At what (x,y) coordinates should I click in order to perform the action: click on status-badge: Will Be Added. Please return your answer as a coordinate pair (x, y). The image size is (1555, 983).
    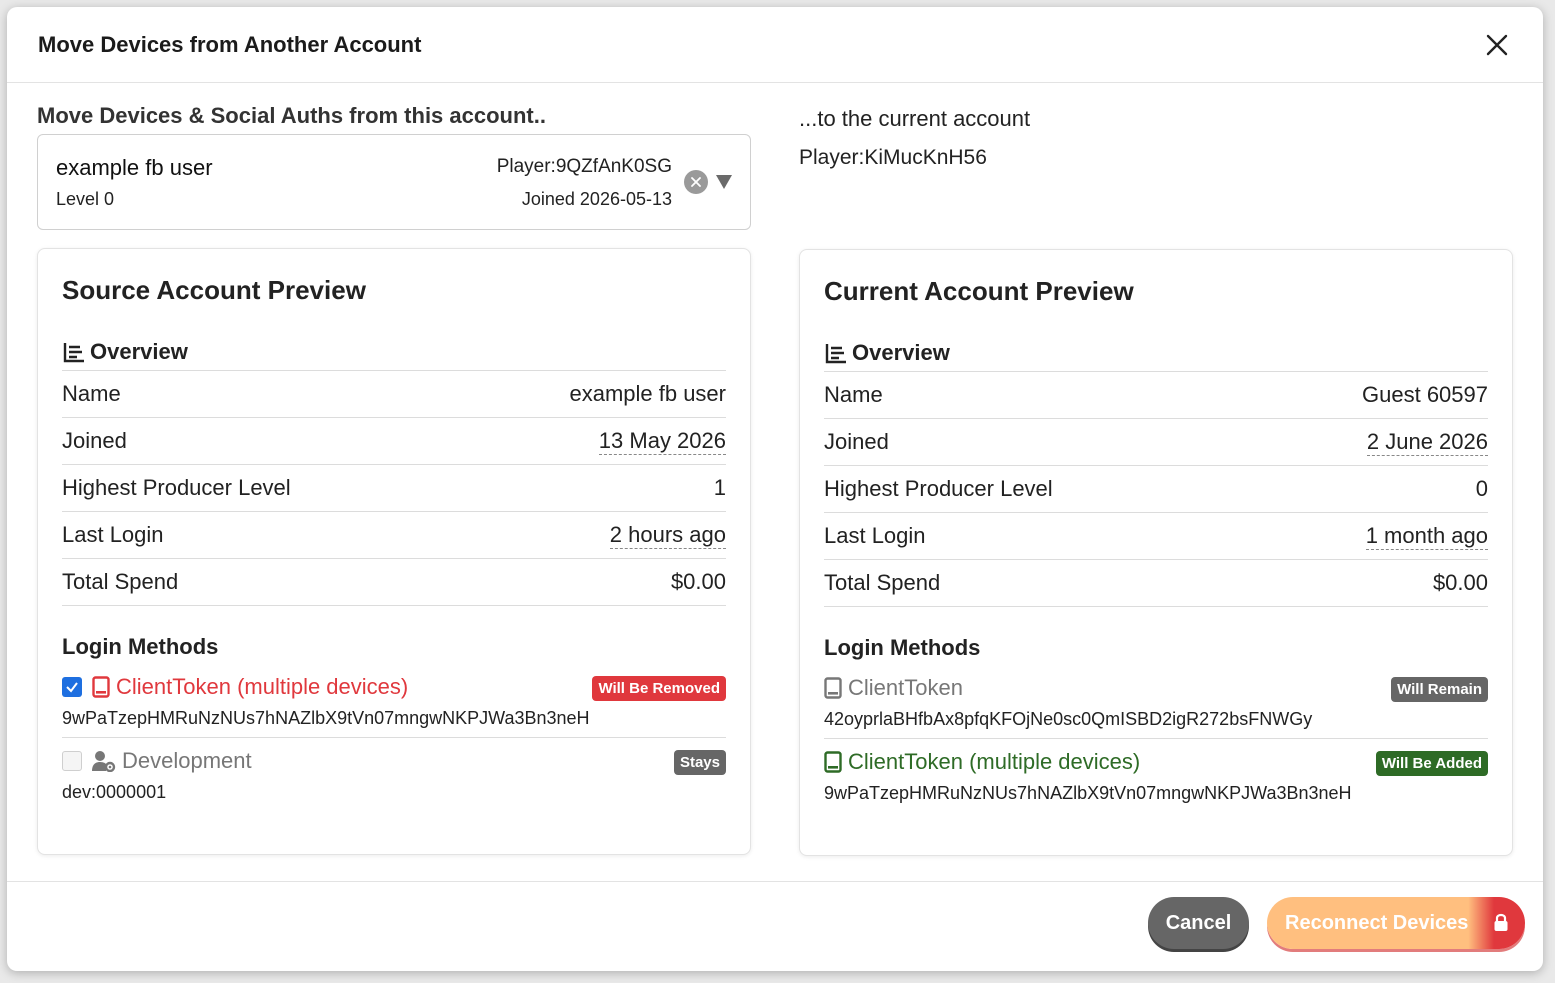
    Looking at the image, I should click on (1431, 763).